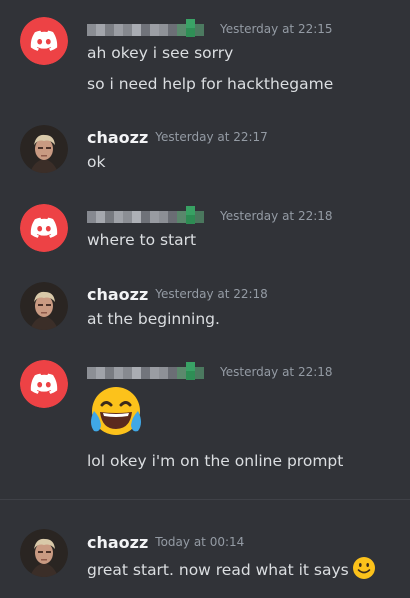 This screenshot has height=598, width=410. What do you see at coordinates (142, 240) in the screenshot?
I see `message-text: where to start` at bounding box center [142, 240].